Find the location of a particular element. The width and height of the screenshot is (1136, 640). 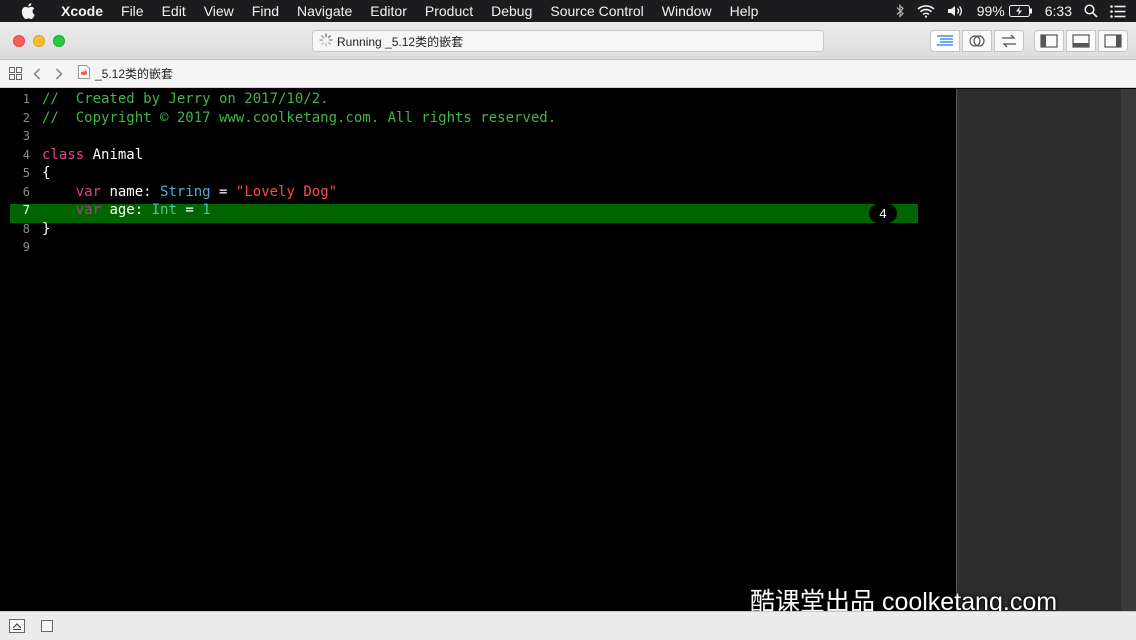

line-number: 1 is located at coordinates (26, 99).